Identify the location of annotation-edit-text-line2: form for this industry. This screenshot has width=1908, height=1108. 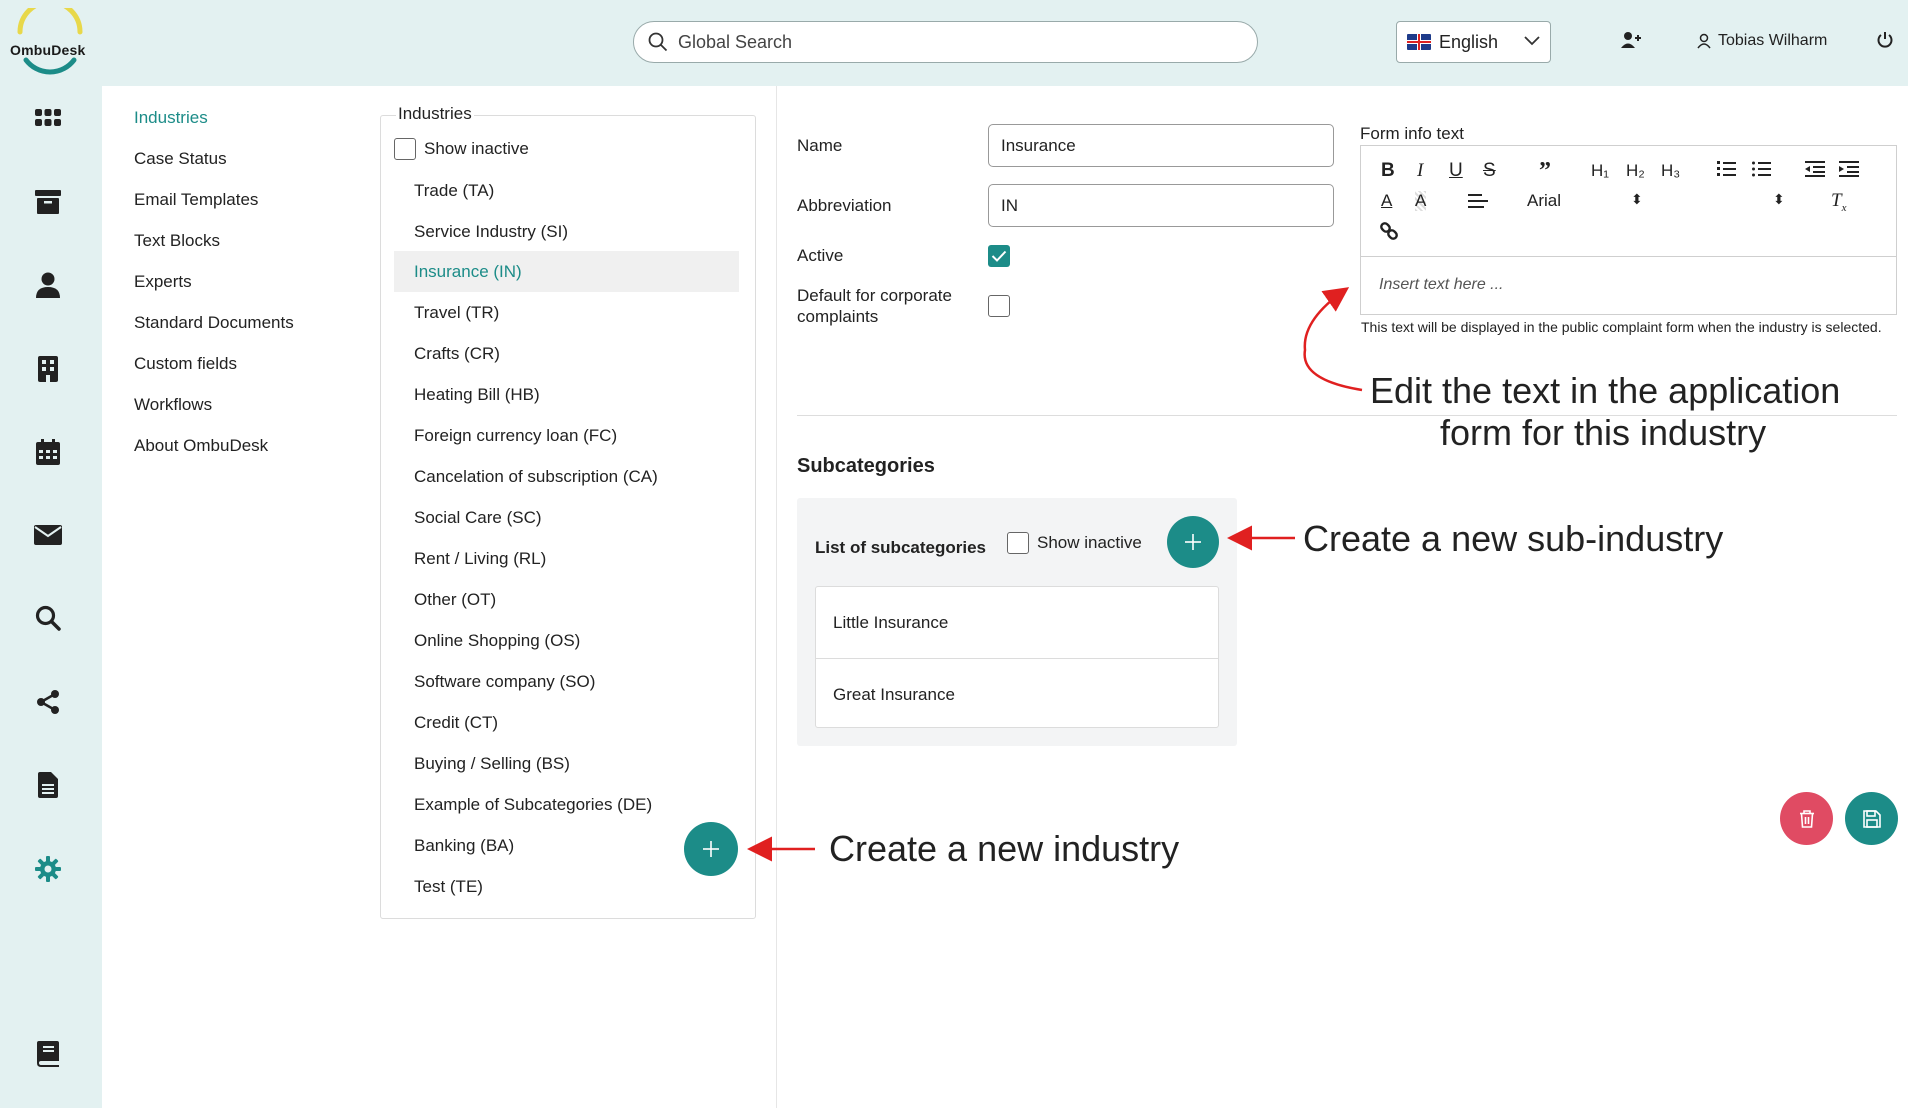
(1603, 432).